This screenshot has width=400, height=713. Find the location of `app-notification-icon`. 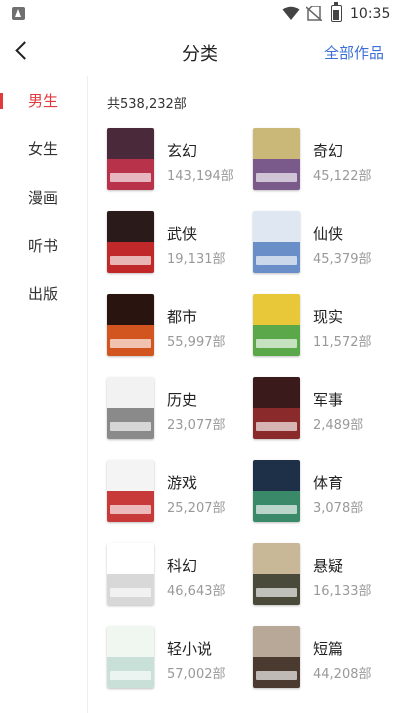

app-notification-icon is located at coordinates (18, 13).